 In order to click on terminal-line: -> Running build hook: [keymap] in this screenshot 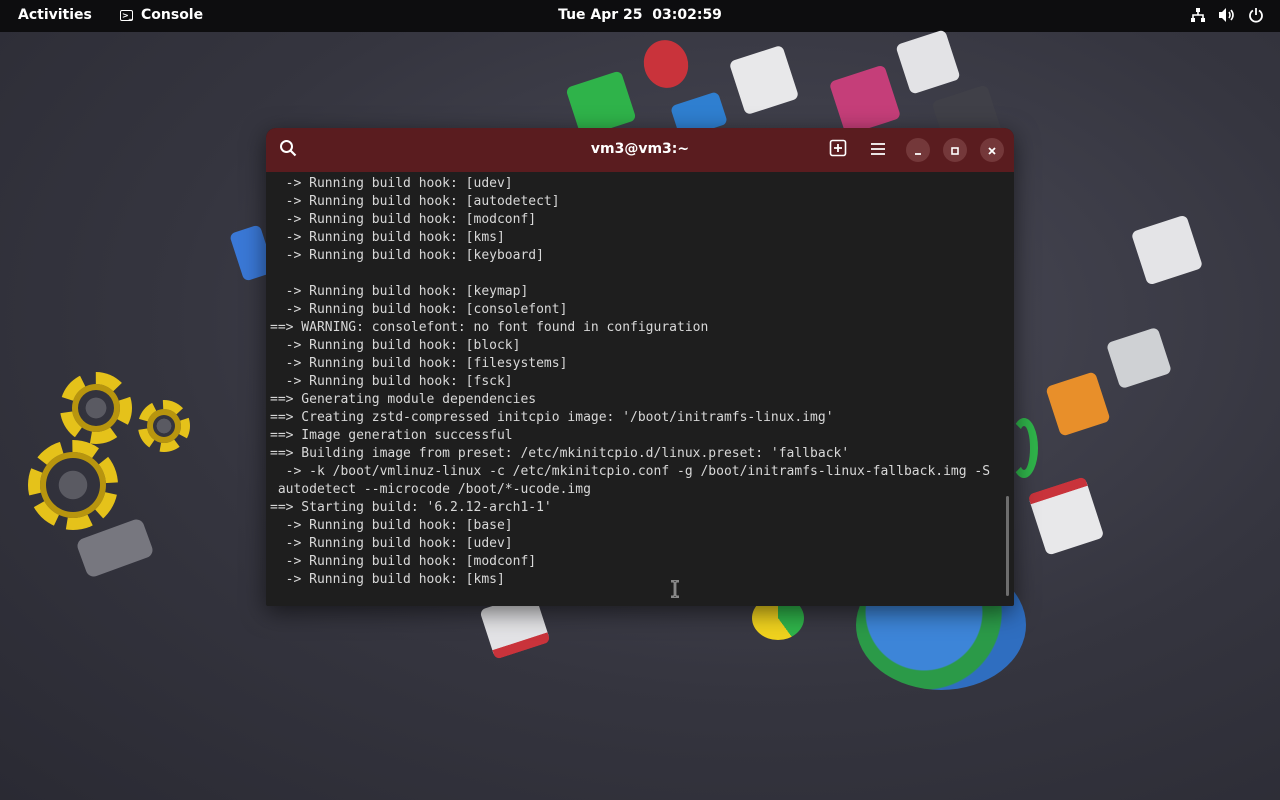, I will do `click(399, 291)`.